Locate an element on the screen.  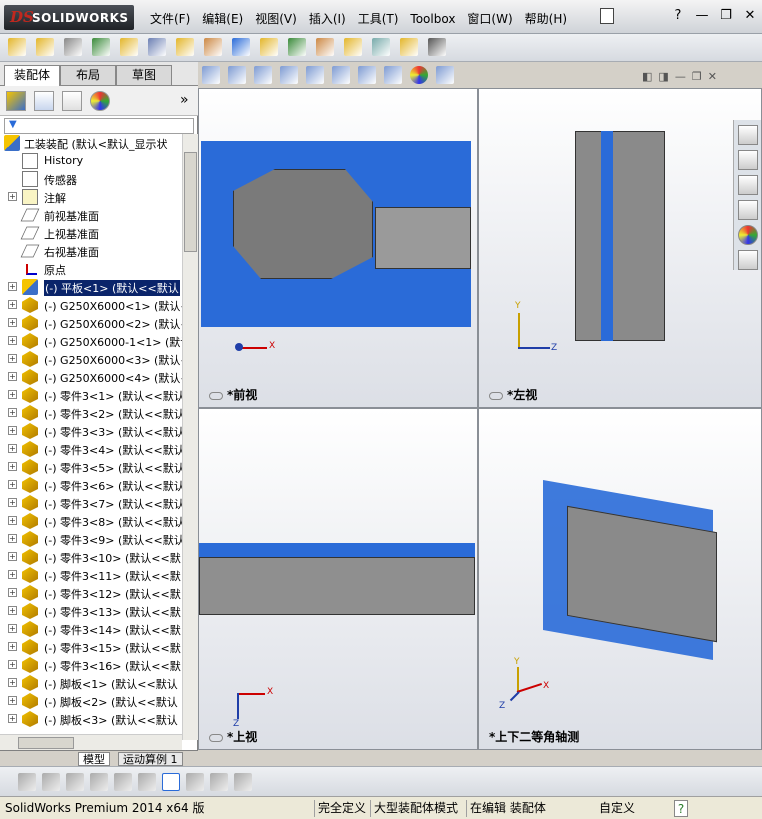
tree-item: + (-) 脚板<3> (默认<<默认 is located at coordinates (91, 719).